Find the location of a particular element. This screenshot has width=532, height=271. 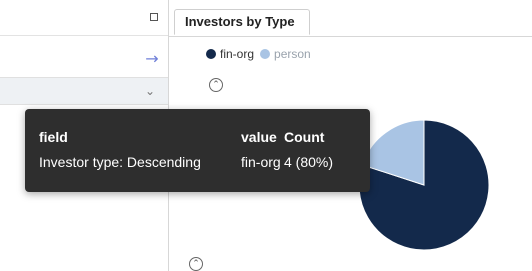

tooltip-field-value: Investor type: Descending is located at coordinates (120, 162).